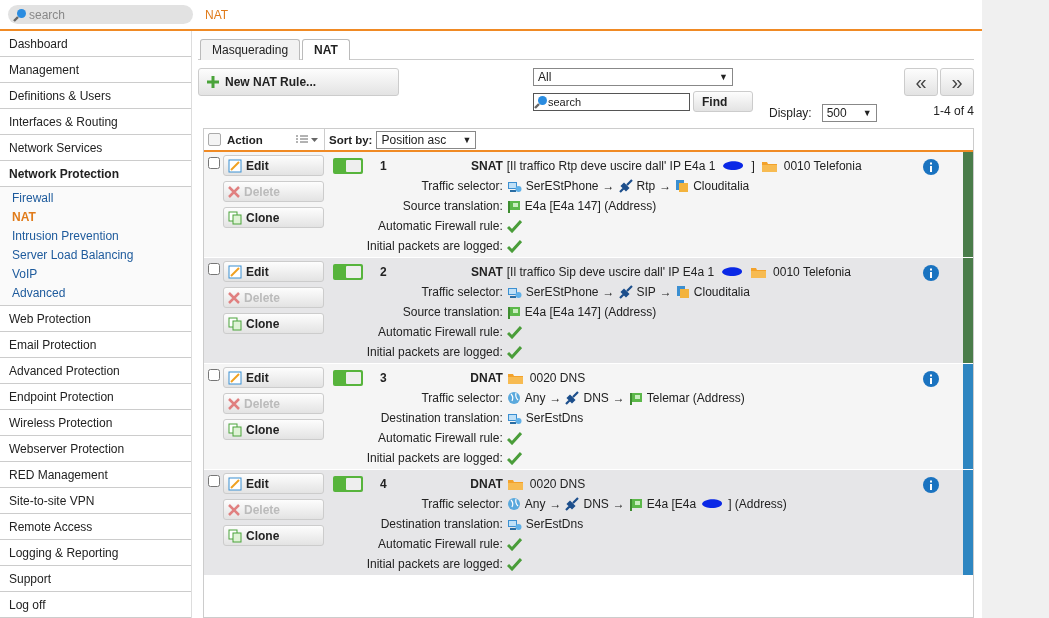 This screenshot has height=618, width=1049. Describe the element at coordinates (213, 82) in the screenshot. I see `plus-icon` at that location.